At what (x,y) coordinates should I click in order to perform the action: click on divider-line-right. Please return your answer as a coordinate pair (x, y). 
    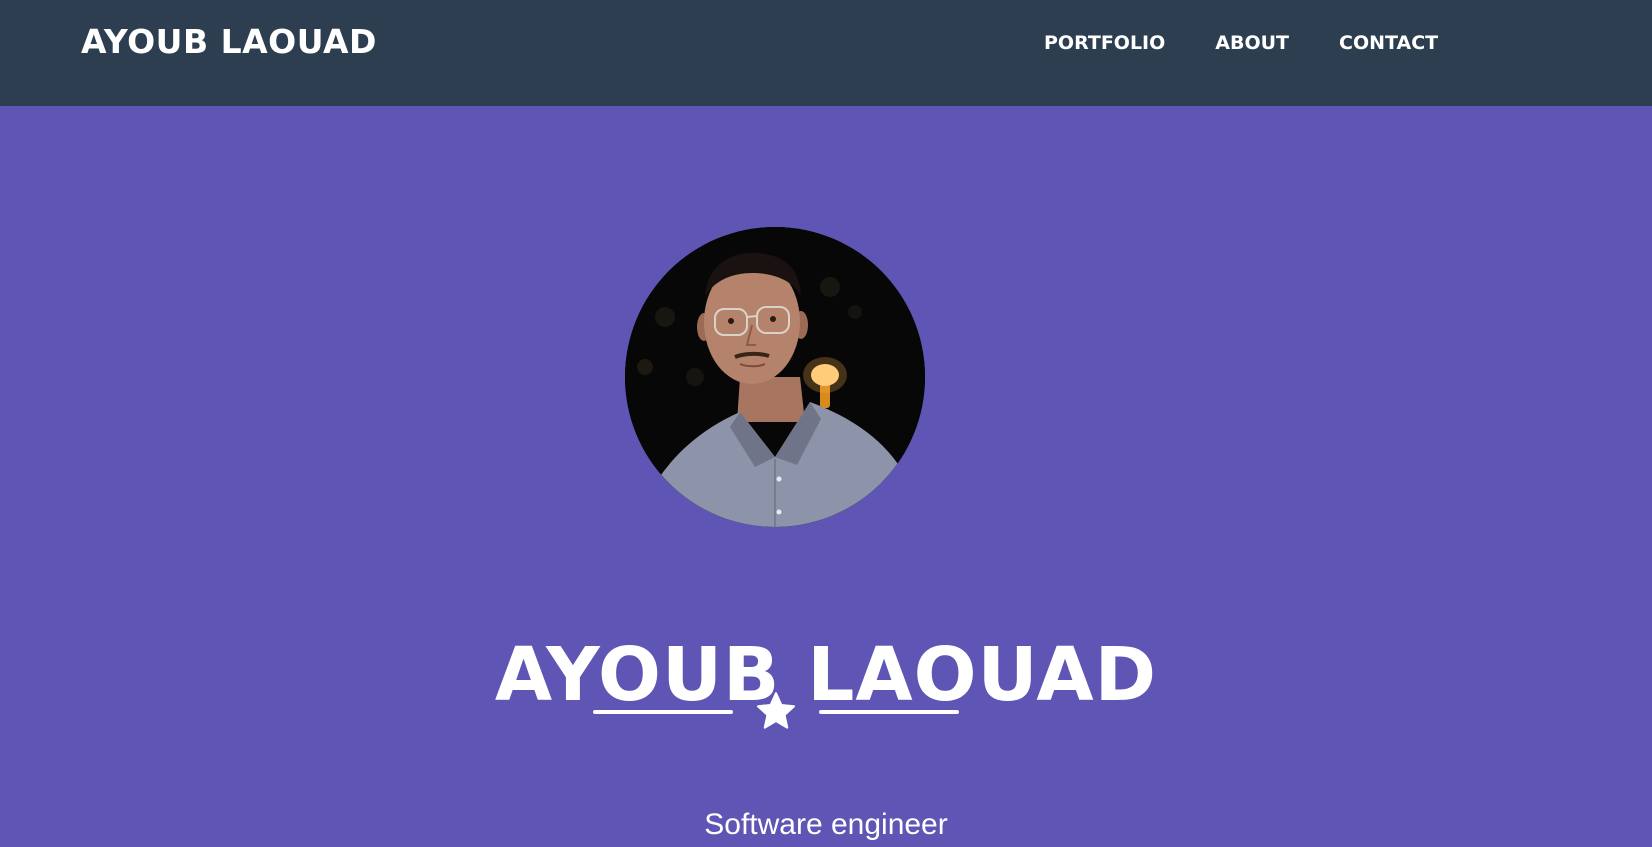
    Looking at the image, I should click on (889, 712).